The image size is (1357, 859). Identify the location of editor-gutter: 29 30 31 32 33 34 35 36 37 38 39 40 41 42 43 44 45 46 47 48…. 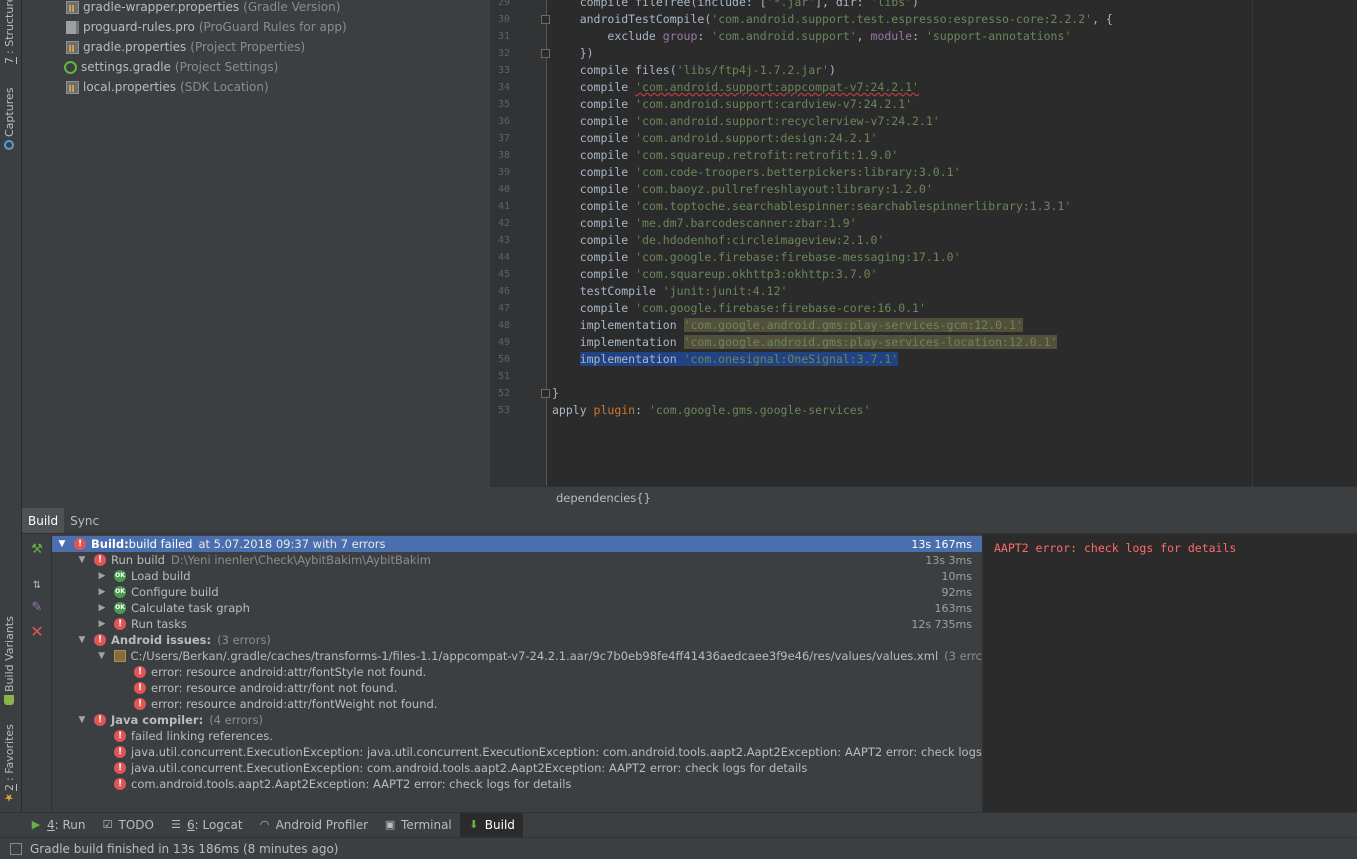
(520, 243).